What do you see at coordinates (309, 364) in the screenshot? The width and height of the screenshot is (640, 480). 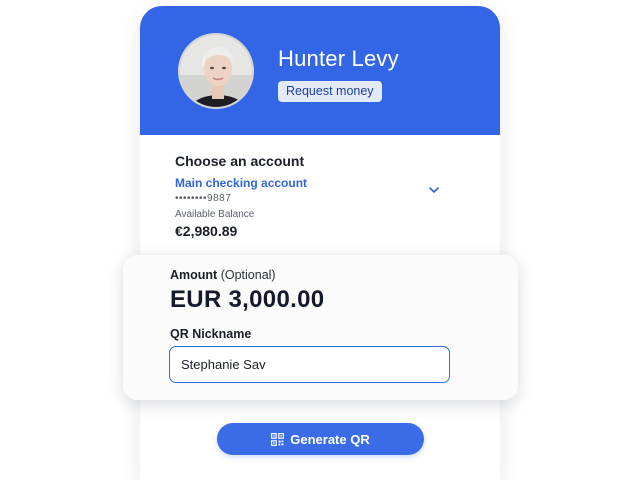 I see `qr-nickname-input` at bounding box center [309, 364].